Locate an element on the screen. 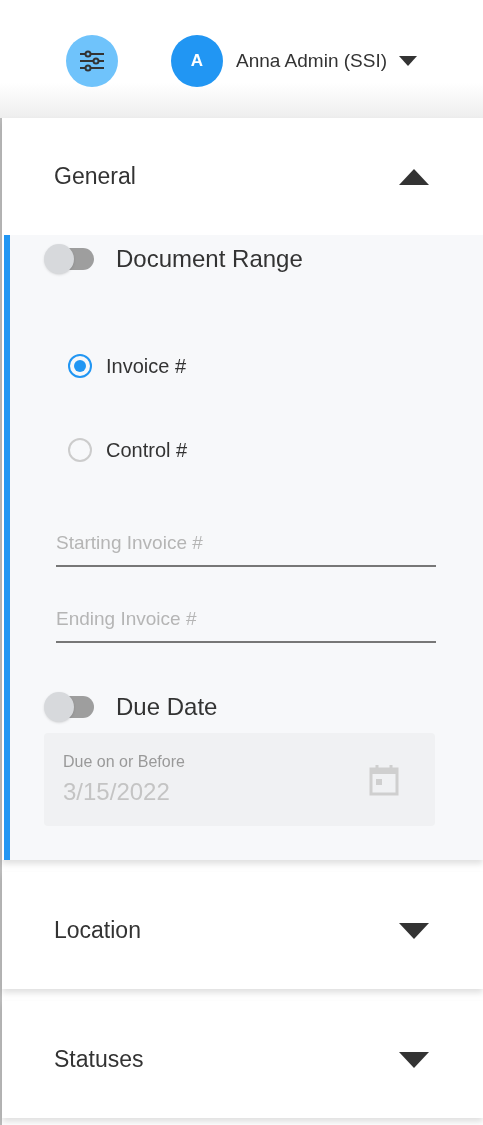 The width and height of the screenshot is (483, 1125). date-label: Due on or Before is located at coordinates (124, 761).